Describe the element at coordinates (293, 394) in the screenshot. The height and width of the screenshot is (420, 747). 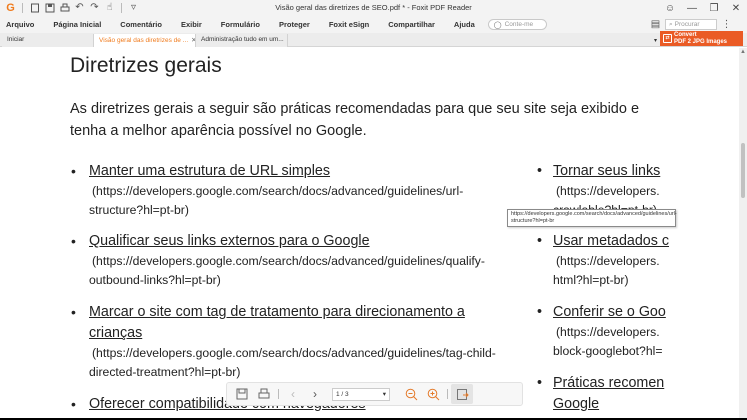
I see `previous-page-icon: ‹` at that location.